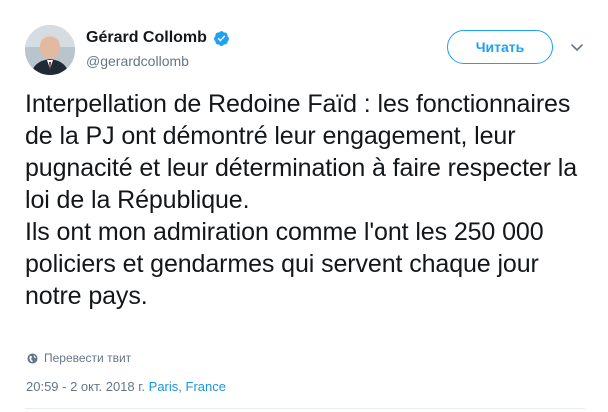 This screenshot has width=608, height=412. I want to click on location-country-link: France, so click(206, 386).